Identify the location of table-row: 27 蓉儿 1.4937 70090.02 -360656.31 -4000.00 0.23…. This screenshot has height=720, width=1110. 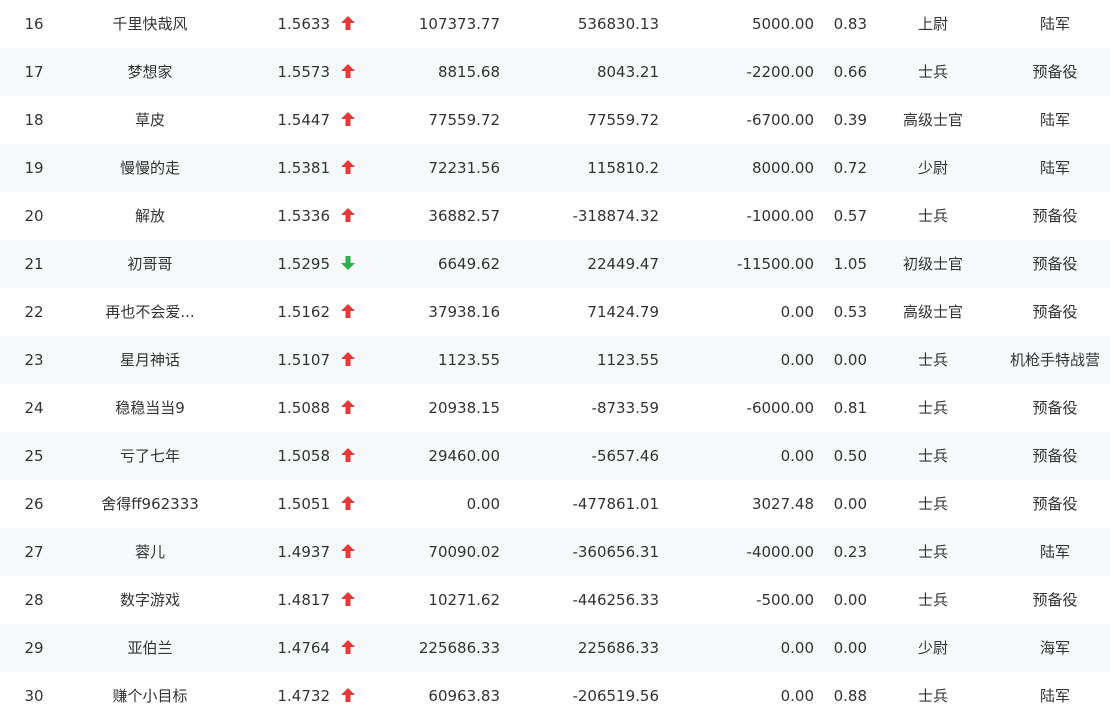
(555, 552).